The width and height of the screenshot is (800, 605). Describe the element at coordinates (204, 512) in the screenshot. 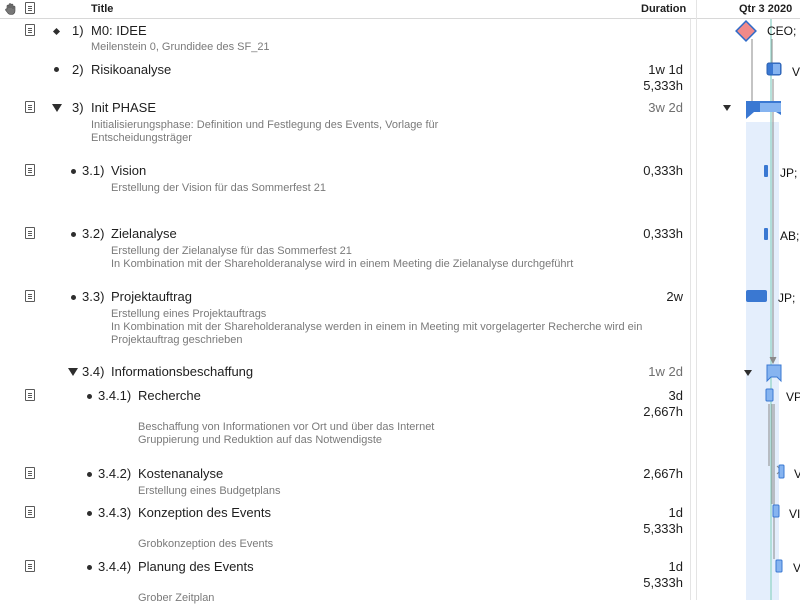

I see `task-title: Konzeption des Events` at that location.